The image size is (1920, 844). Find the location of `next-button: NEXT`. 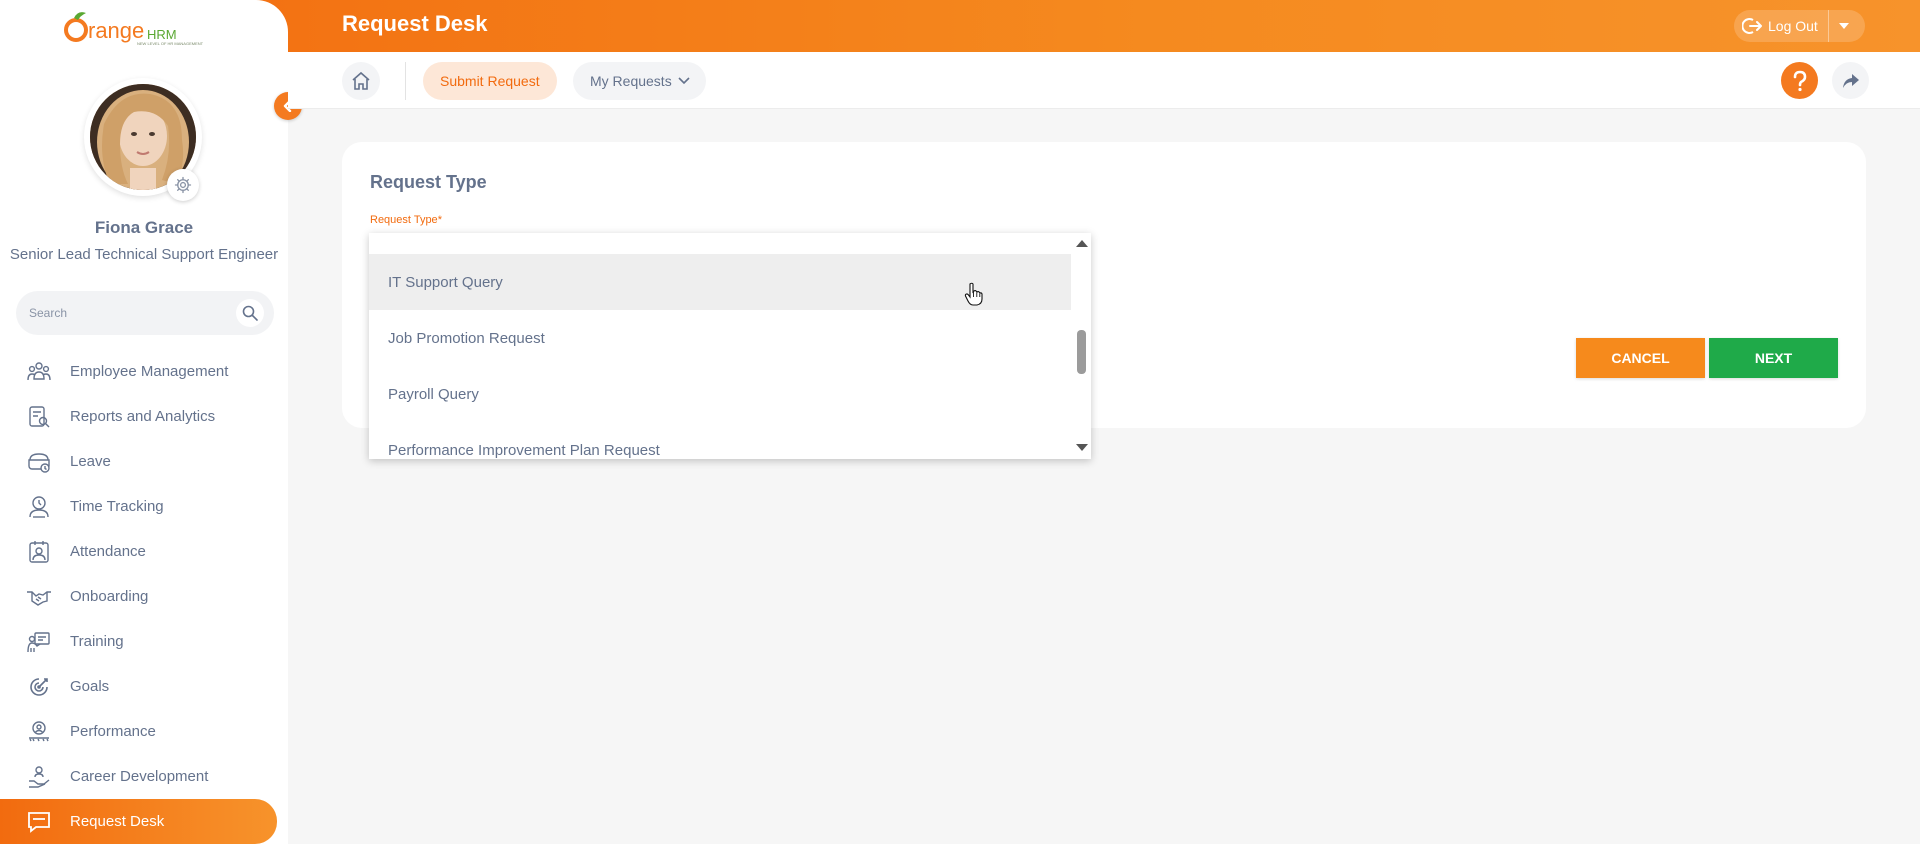

next-button: NEXT is located at coordinates (1773, 358).